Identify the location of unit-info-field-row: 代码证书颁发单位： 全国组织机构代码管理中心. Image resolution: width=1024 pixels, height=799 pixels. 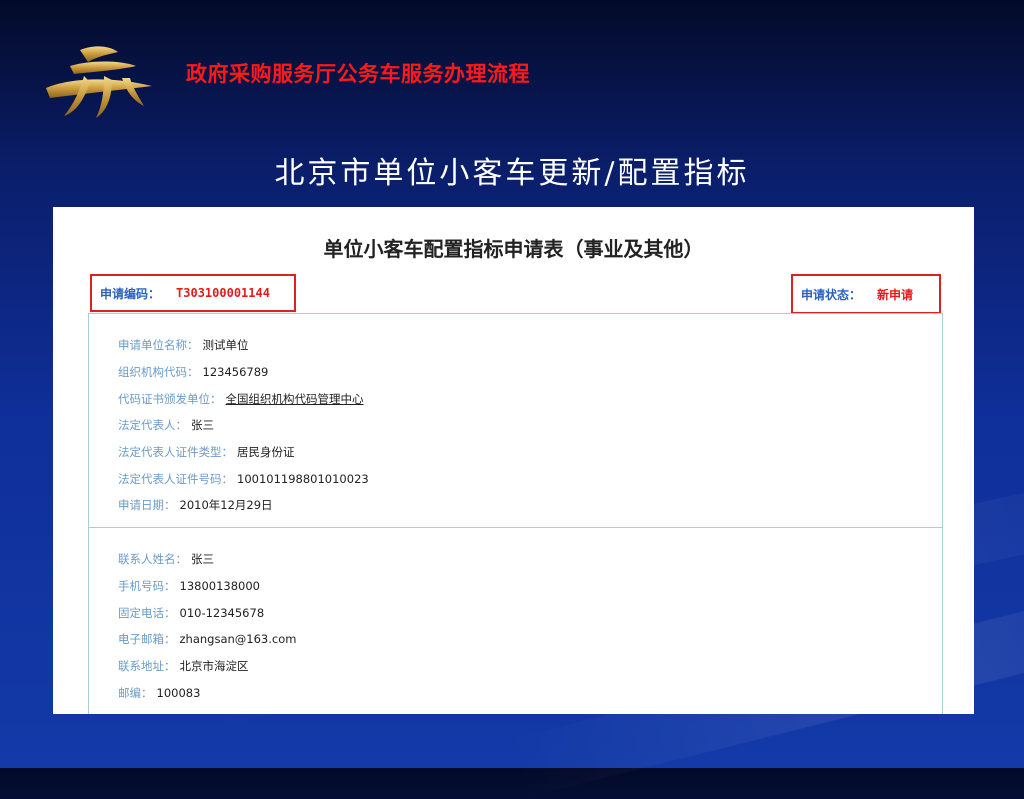
(243, 398).